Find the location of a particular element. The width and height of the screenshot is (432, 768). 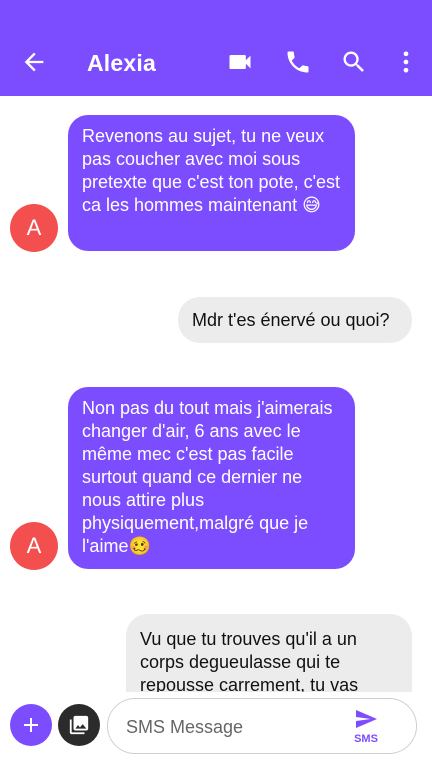

sms-message-input: SMS Message SMS is located at coordinates (262, 726).